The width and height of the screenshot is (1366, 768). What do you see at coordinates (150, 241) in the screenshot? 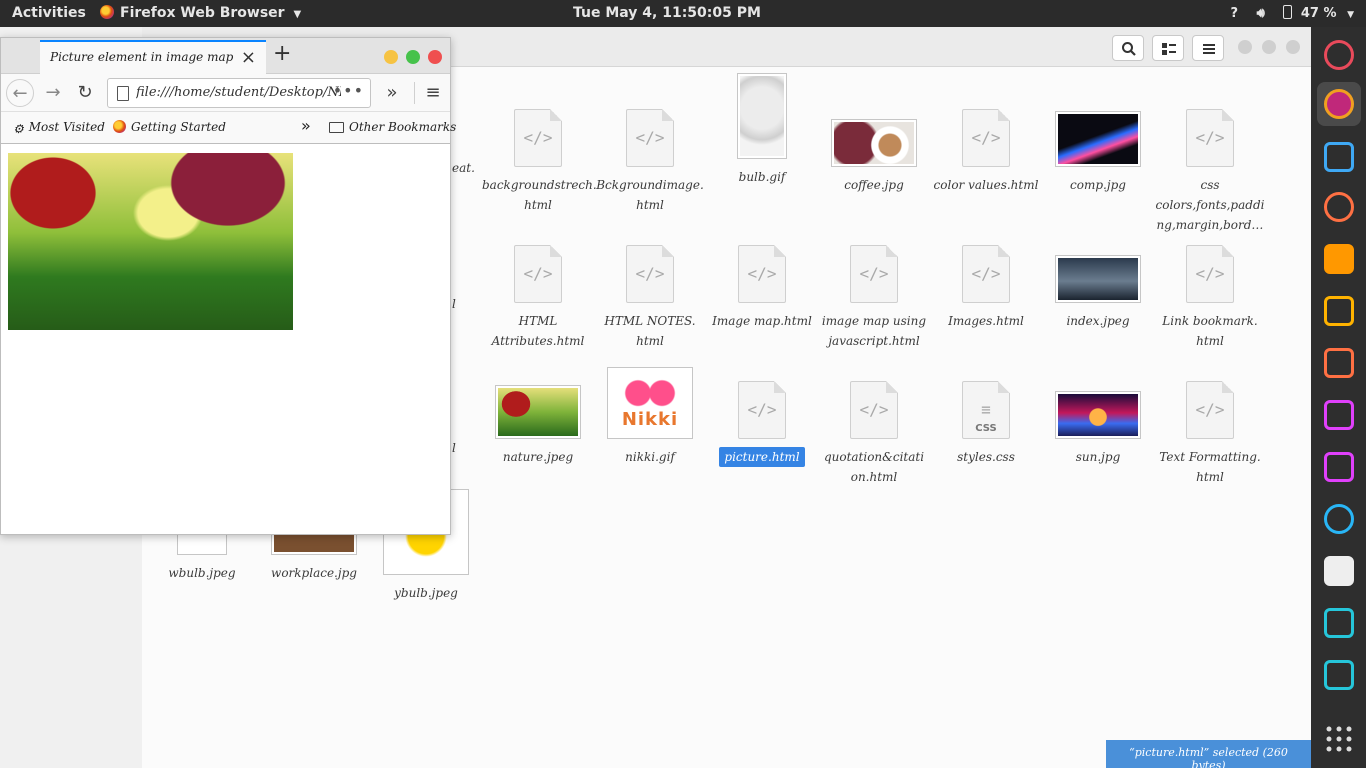
I see `nature-image` at bounding box center [150, 241].